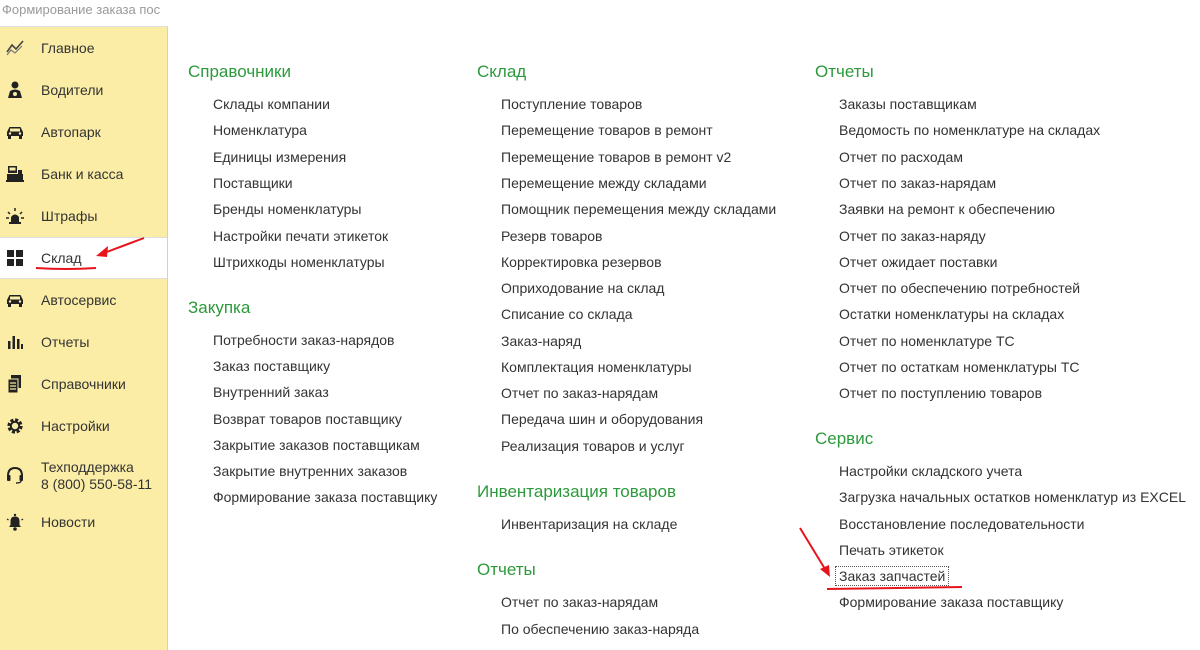 The width and height of the screenshot is (1200, 650). Describe the element at coordinates (593, 446) in the screenshot. I see `menu-link: Реализация товаров и услуг` at that location.